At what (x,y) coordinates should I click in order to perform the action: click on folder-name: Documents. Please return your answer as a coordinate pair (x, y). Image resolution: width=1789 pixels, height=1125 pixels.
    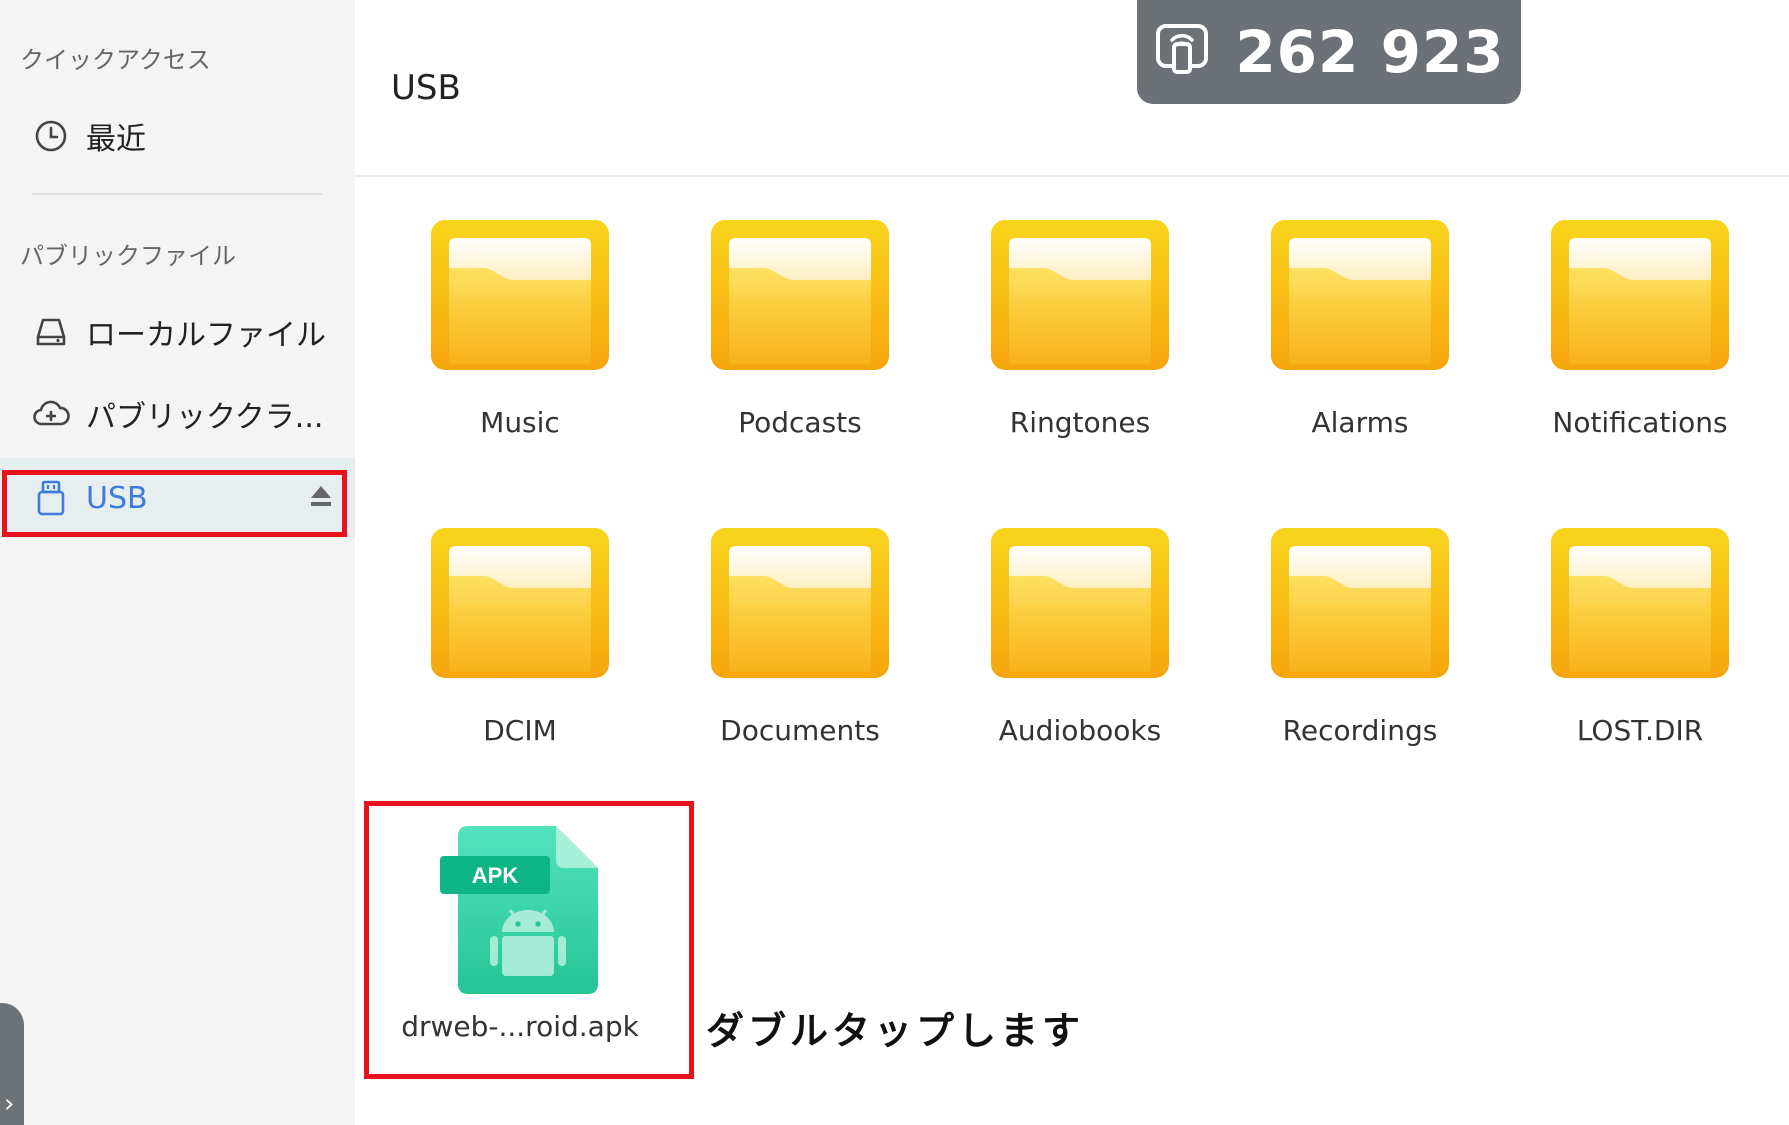
    Looking at the image, I should click on (800, 730).